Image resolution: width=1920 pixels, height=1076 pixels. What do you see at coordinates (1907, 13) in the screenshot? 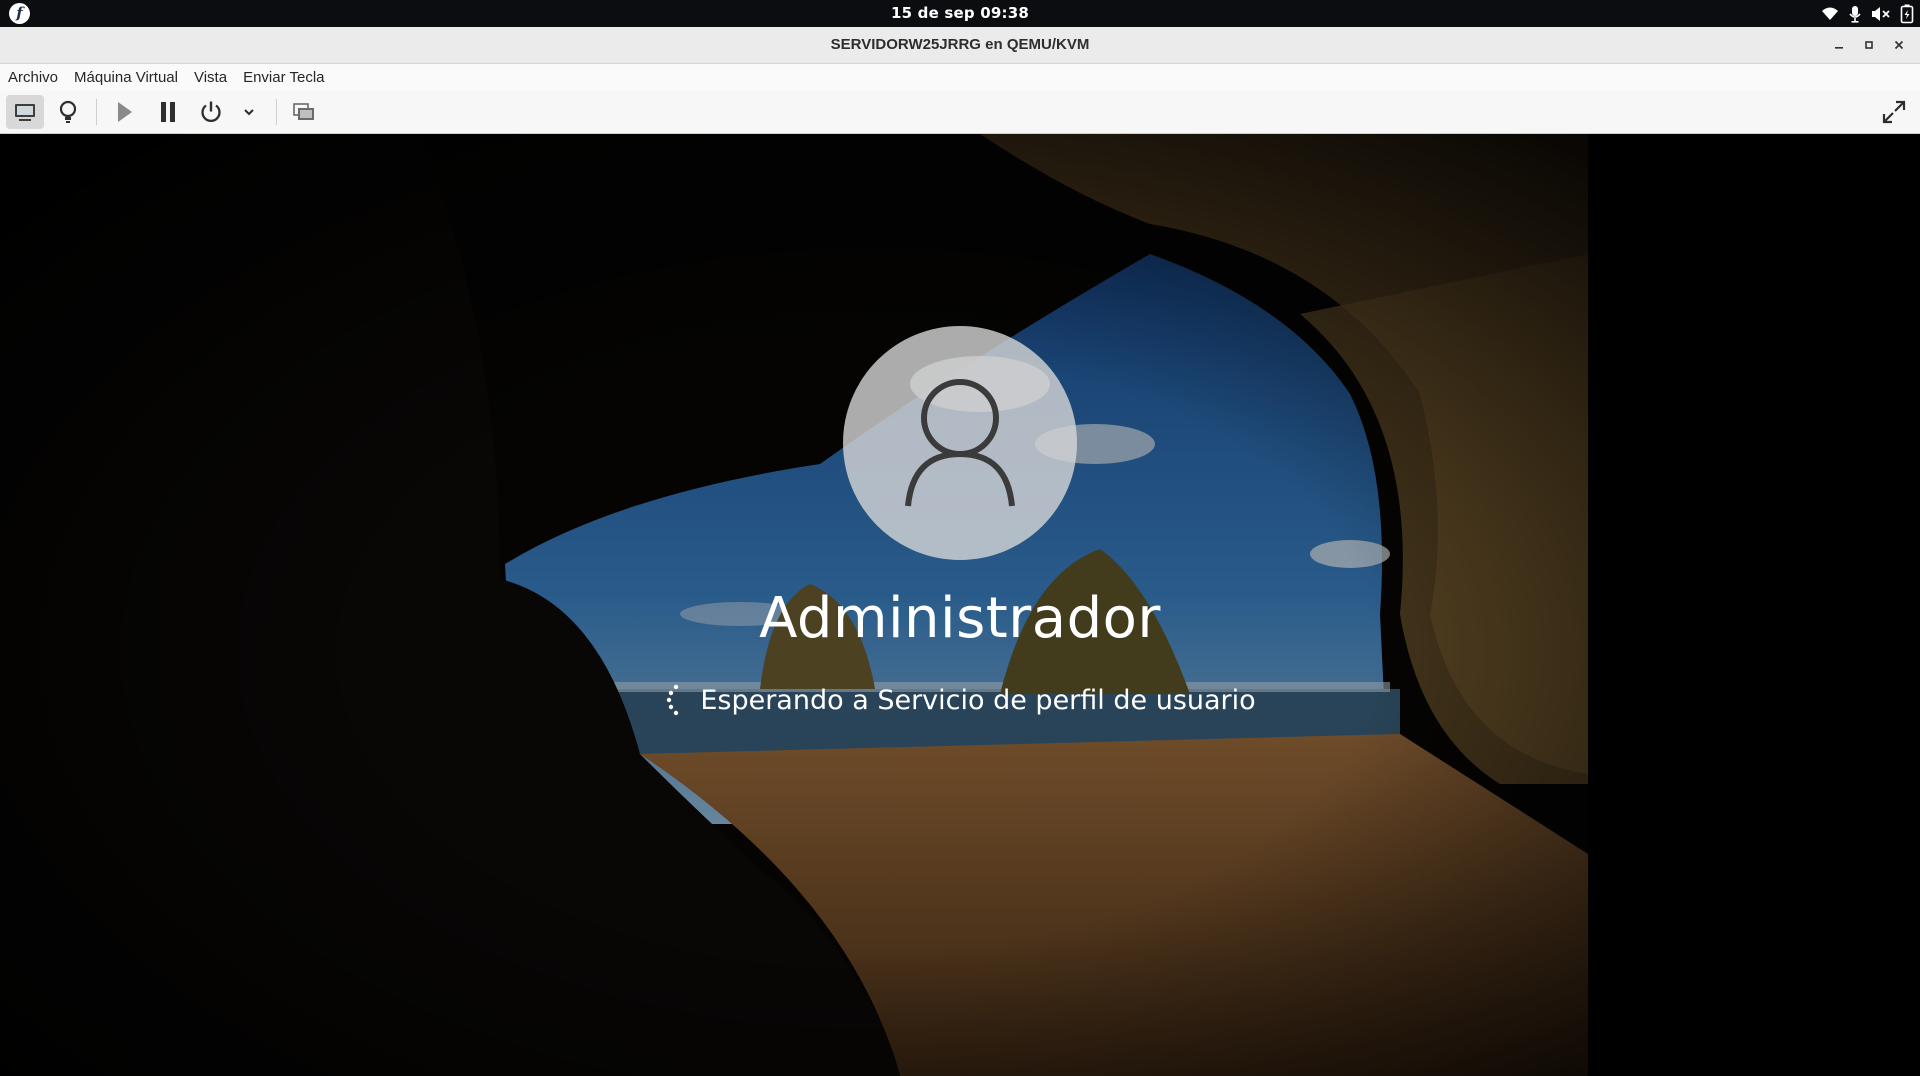
I see `battery-icon` at bounding box center [1907, 13].